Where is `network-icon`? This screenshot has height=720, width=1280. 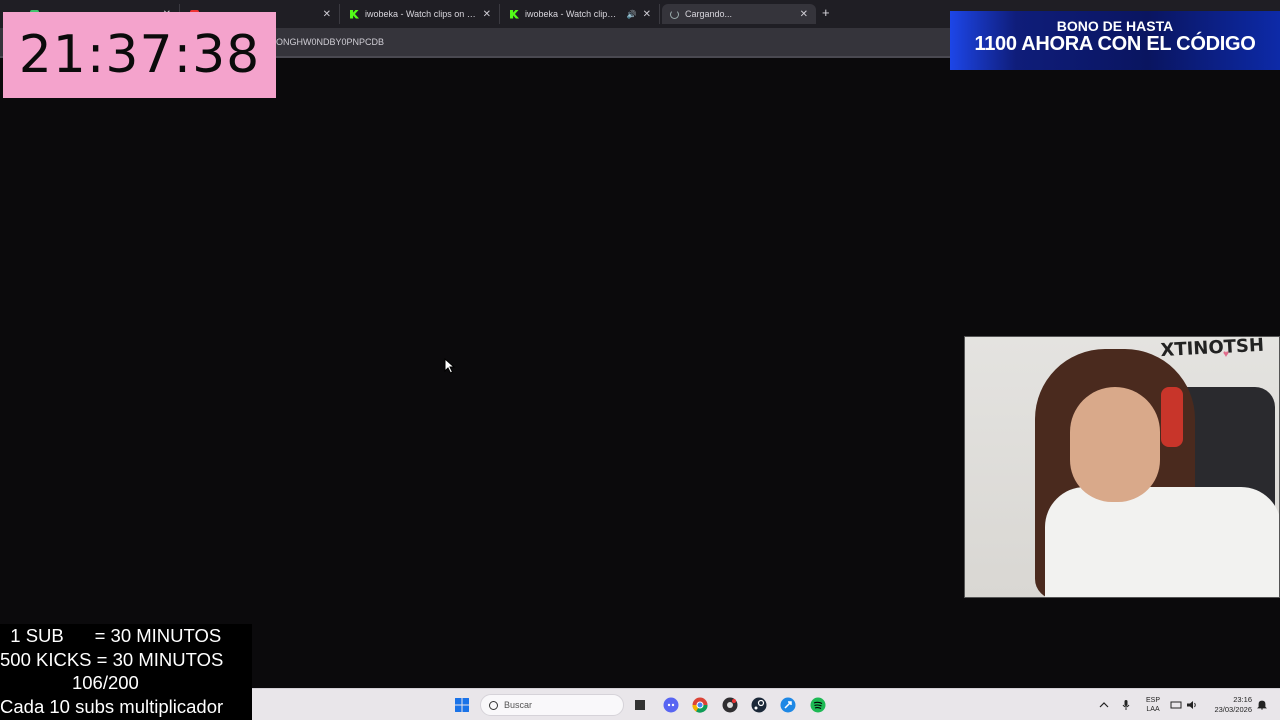 network-icon is located at coordinates (1176, 705).